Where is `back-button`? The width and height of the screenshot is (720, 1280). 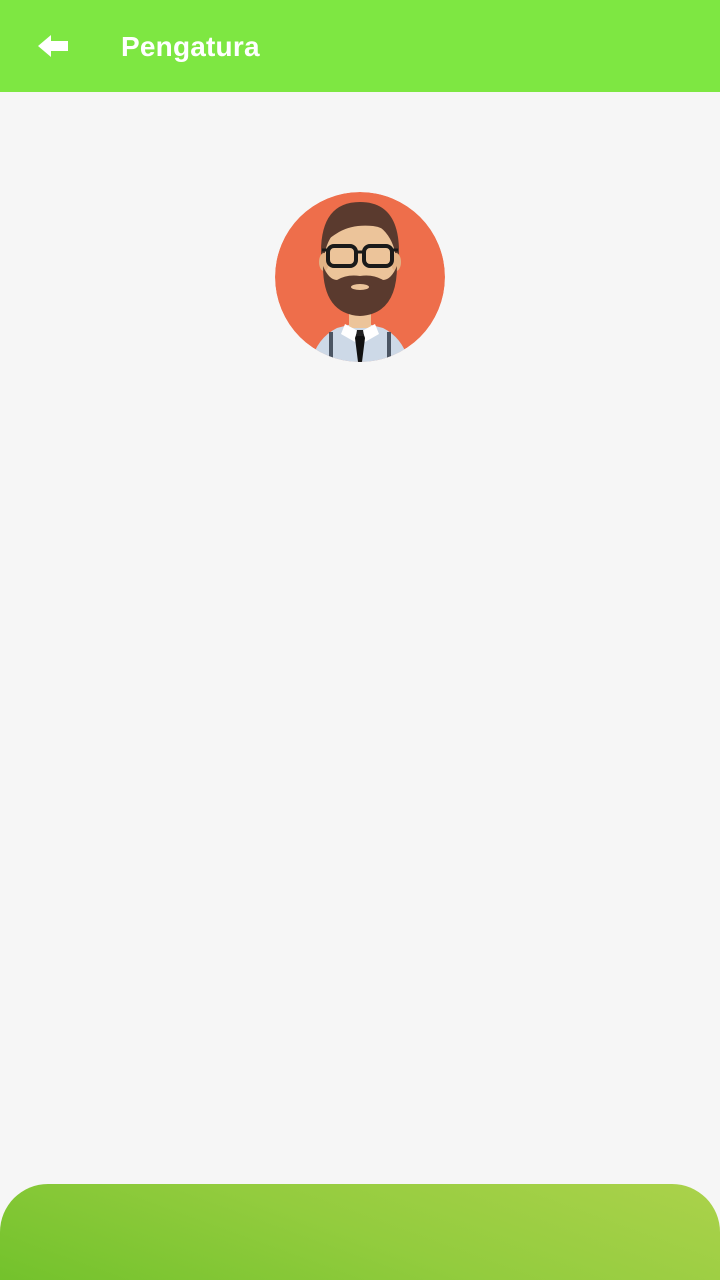 back-button is located at coordinates (54, 46).